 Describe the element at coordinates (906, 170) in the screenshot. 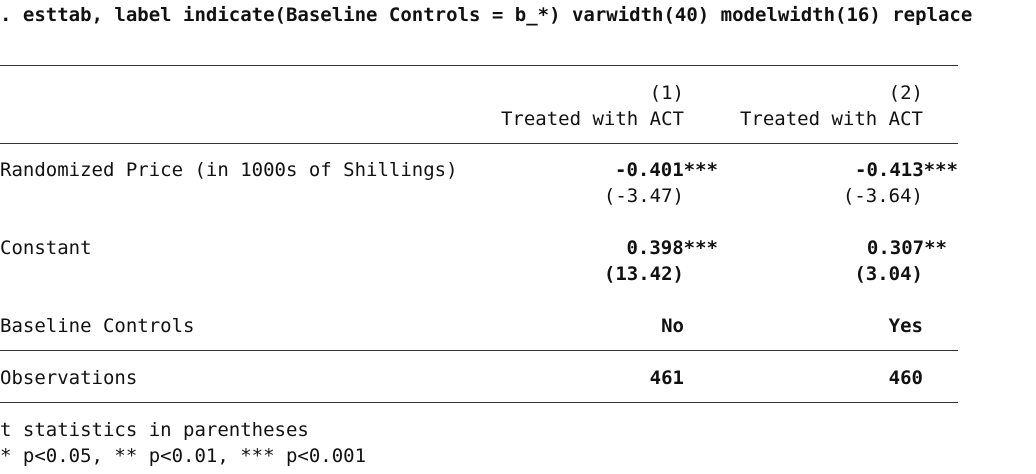

I see `coef-price-col2: -0.413***` at that location.